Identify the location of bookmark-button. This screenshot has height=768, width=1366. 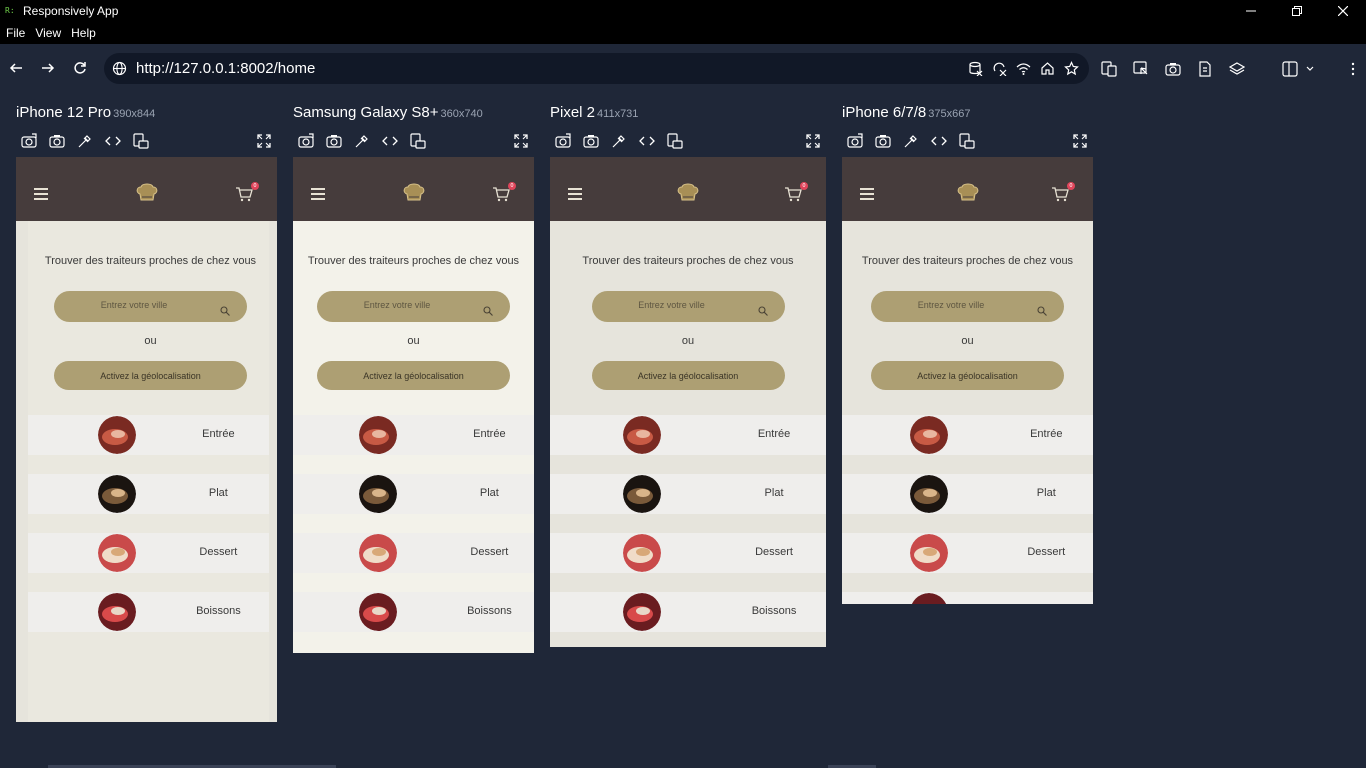
(1071, 68).